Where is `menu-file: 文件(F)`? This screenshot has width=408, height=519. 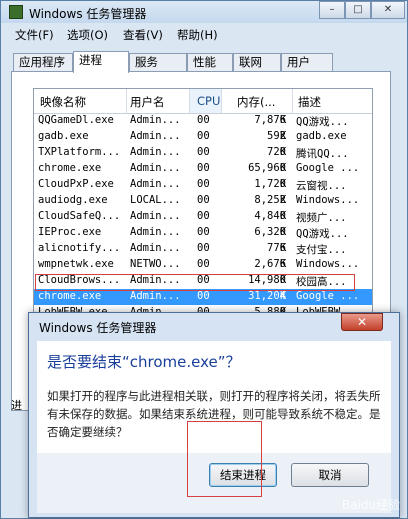
menu-file: 文件(F) is located at coordinates (34, 35).